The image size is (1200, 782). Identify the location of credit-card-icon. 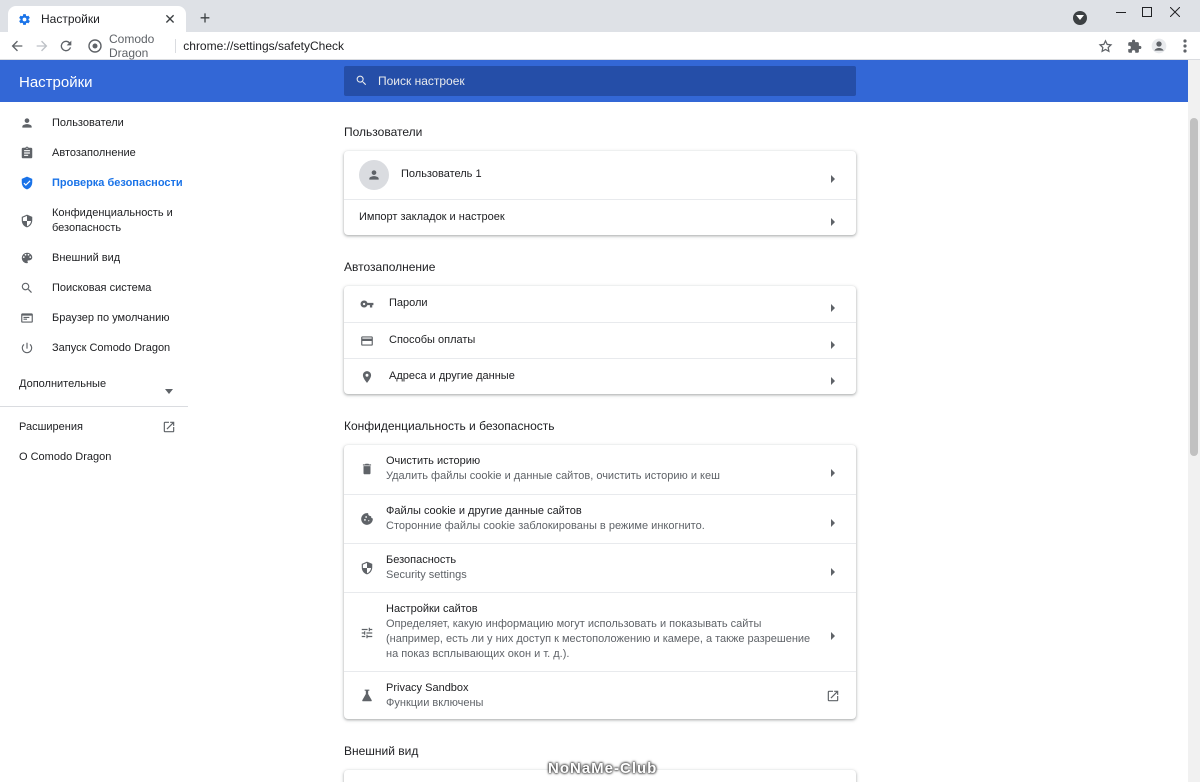
(367, 341).